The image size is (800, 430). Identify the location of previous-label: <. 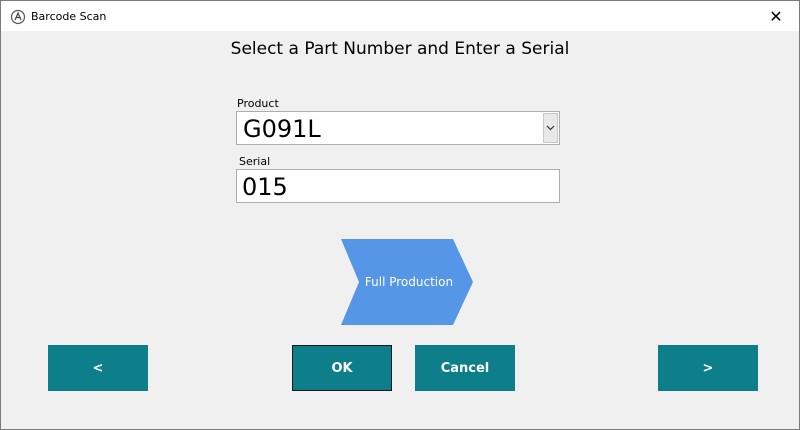
(98, 368).